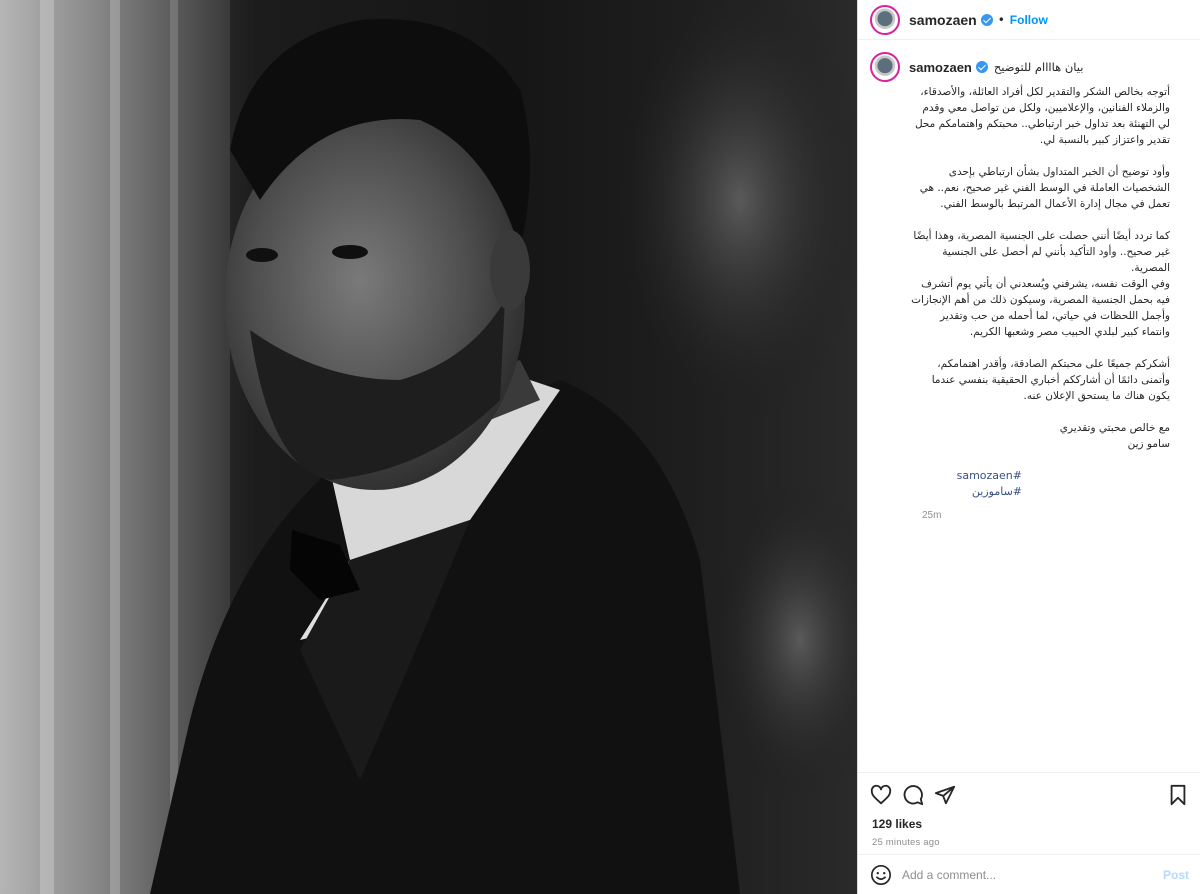 The width and height of the screenshot is (1200, 894). I want to click on caption-title: بيان هاااام للتوضيح, so click(1038, 67).